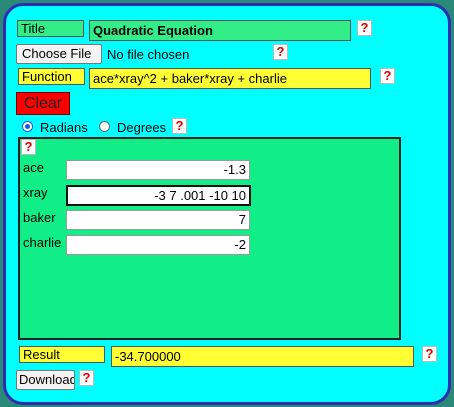 This screenshot has width=454, height=407. What do you see at coordinates (104, 126) in the screenshot?
I see `degrees-radio` at bounding box center [104, 126].